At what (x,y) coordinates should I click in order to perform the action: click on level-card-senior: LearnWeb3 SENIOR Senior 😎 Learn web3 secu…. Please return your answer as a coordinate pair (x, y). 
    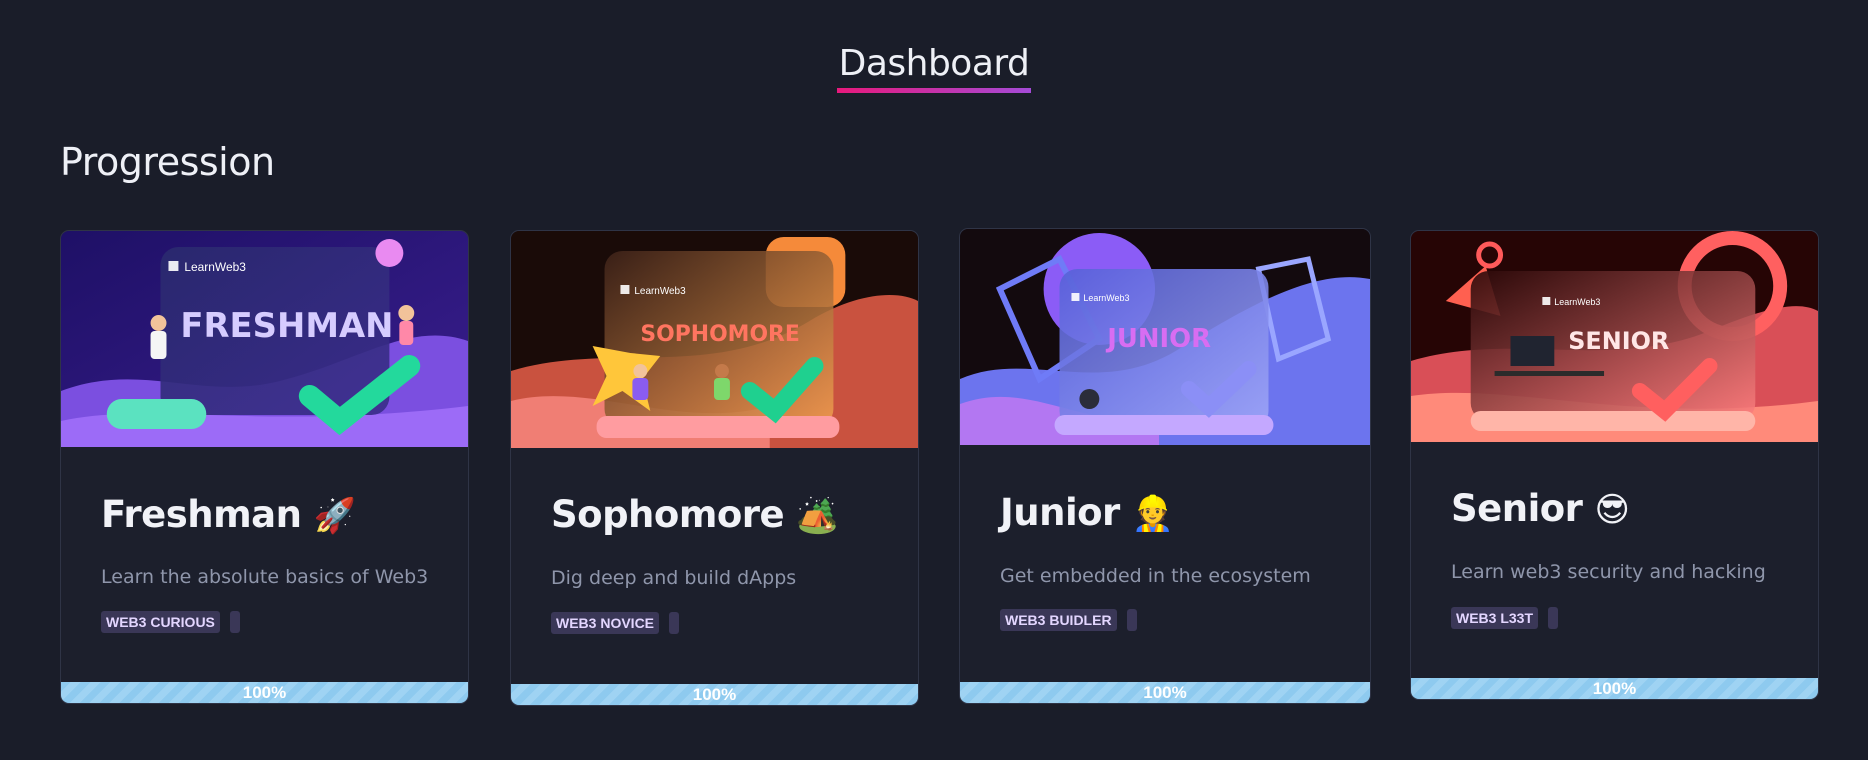
    Looking at the image, I should click on (1614, 465).